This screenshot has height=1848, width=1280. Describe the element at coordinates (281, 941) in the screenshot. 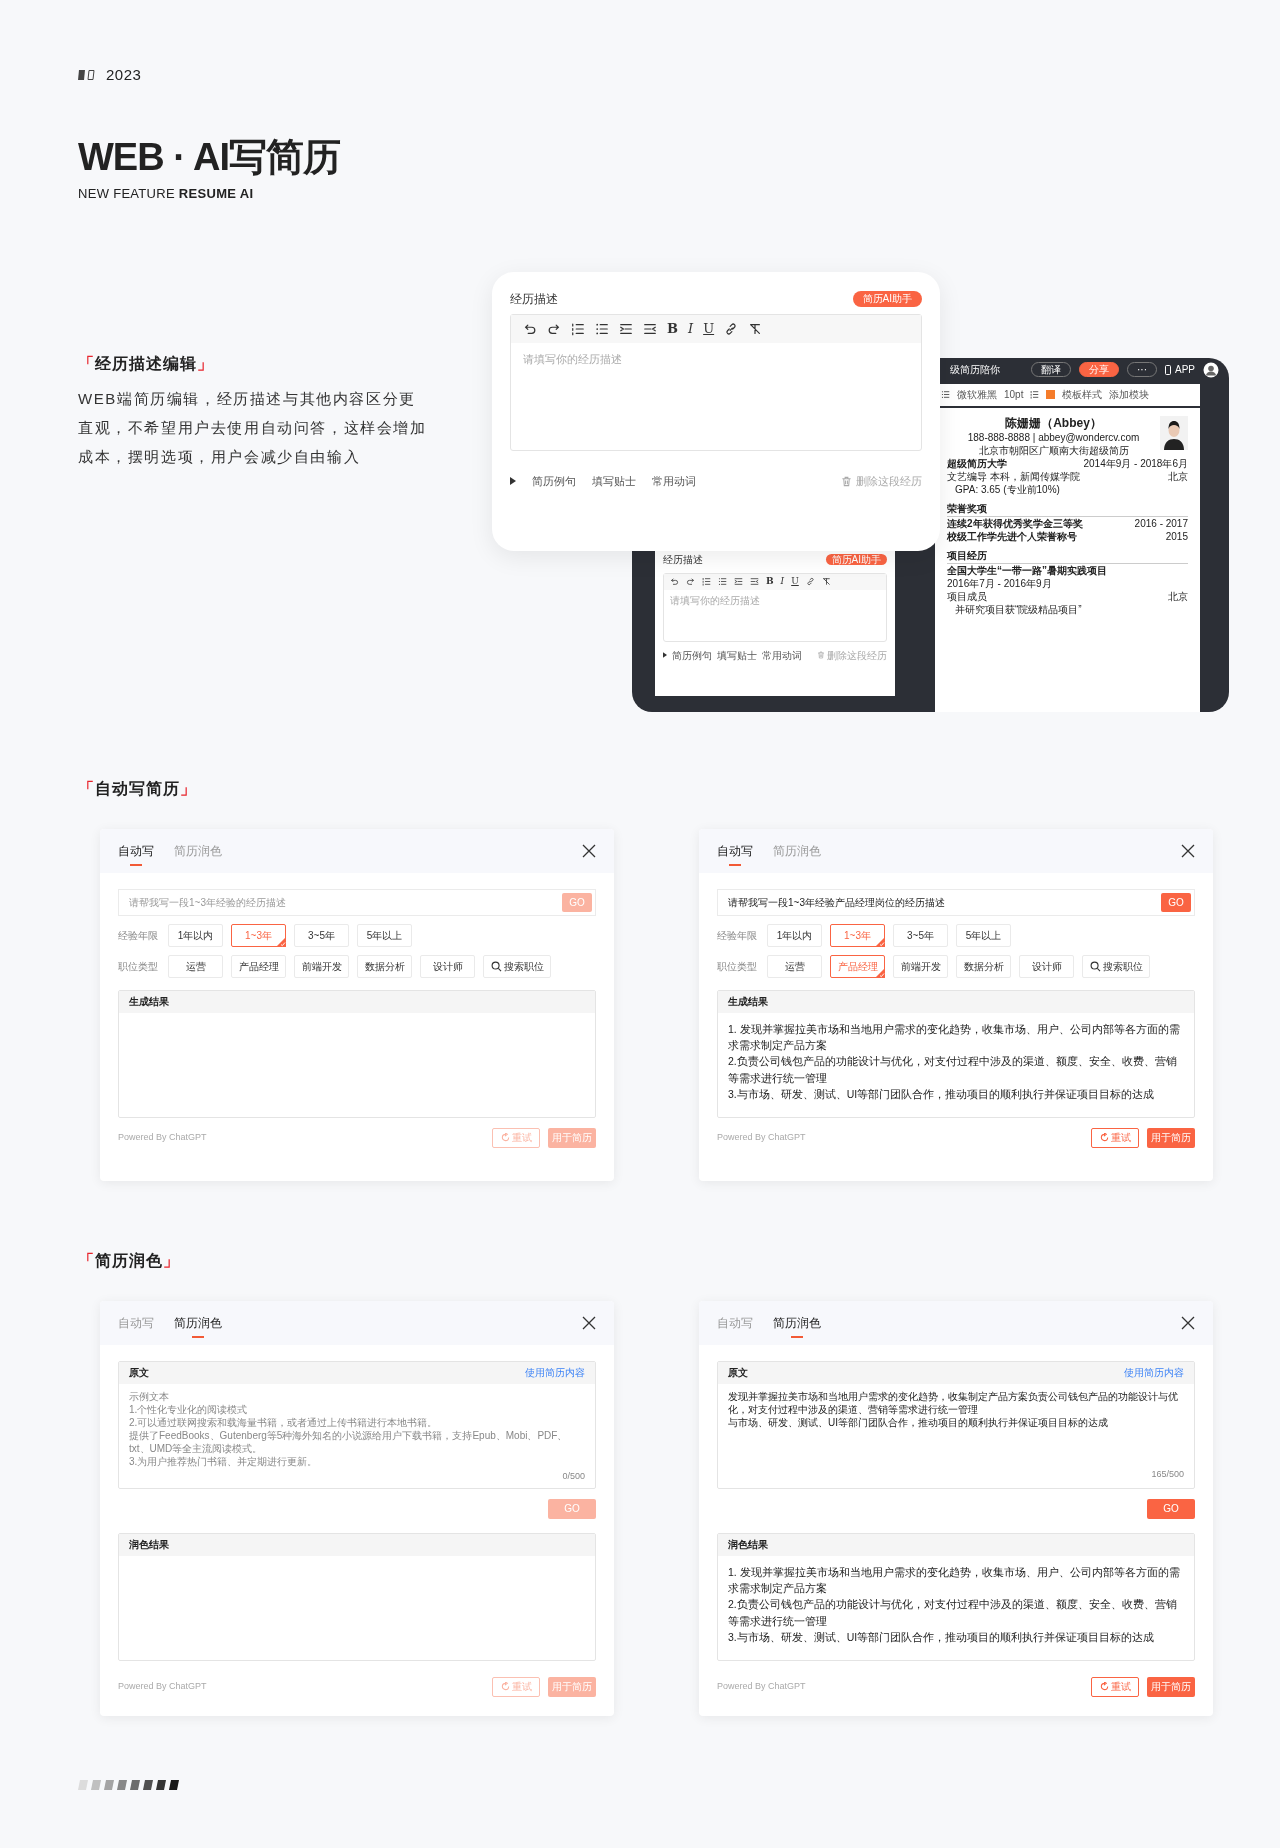

I see `check-corner-icon` at that location.